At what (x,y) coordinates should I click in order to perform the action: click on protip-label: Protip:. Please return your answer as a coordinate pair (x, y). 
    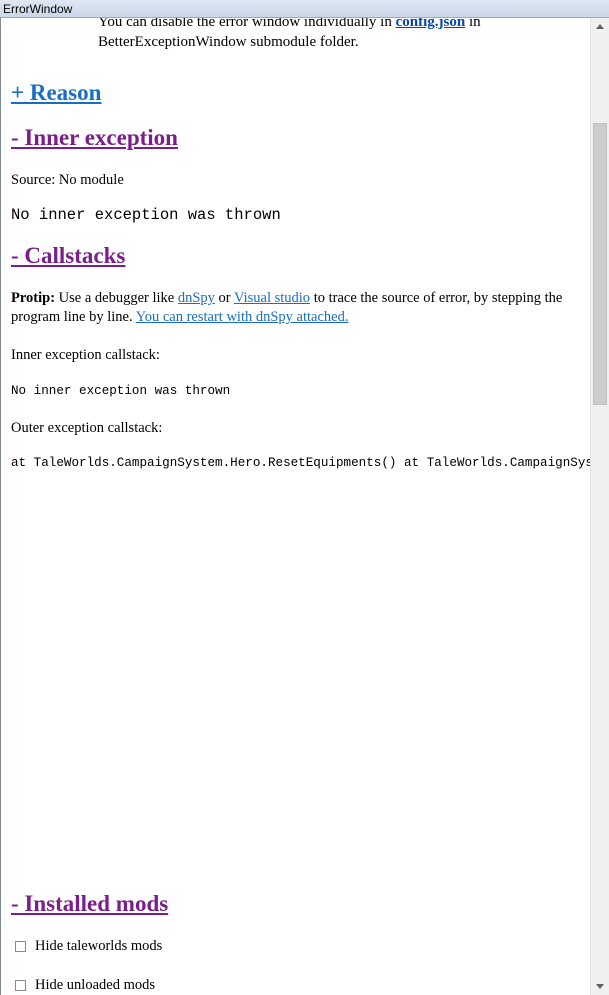
    Looking at the image, I should click on (33, 298).